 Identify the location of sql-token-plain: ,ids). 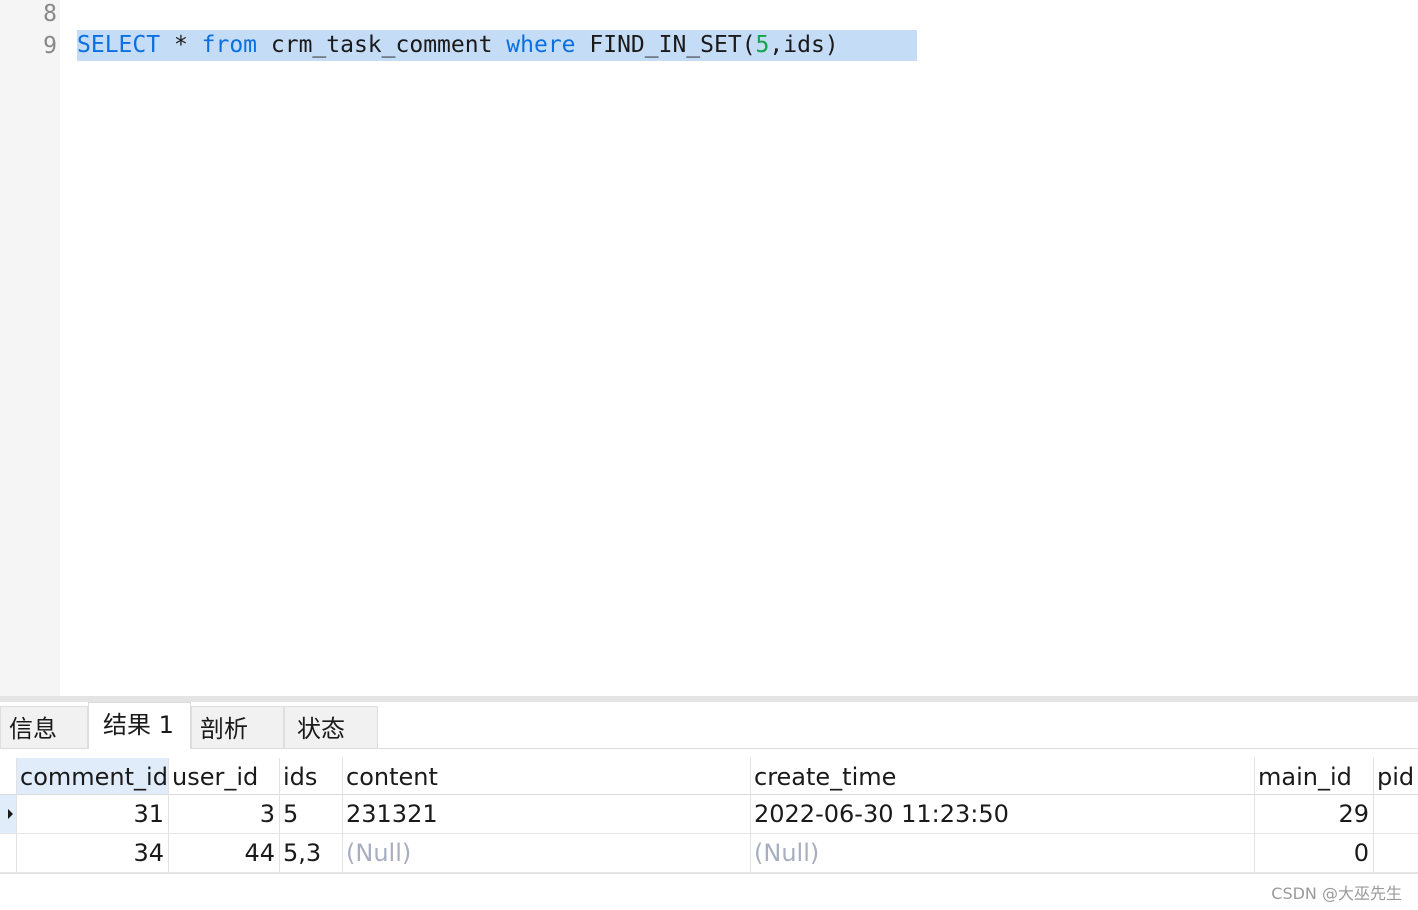
(804, 45).